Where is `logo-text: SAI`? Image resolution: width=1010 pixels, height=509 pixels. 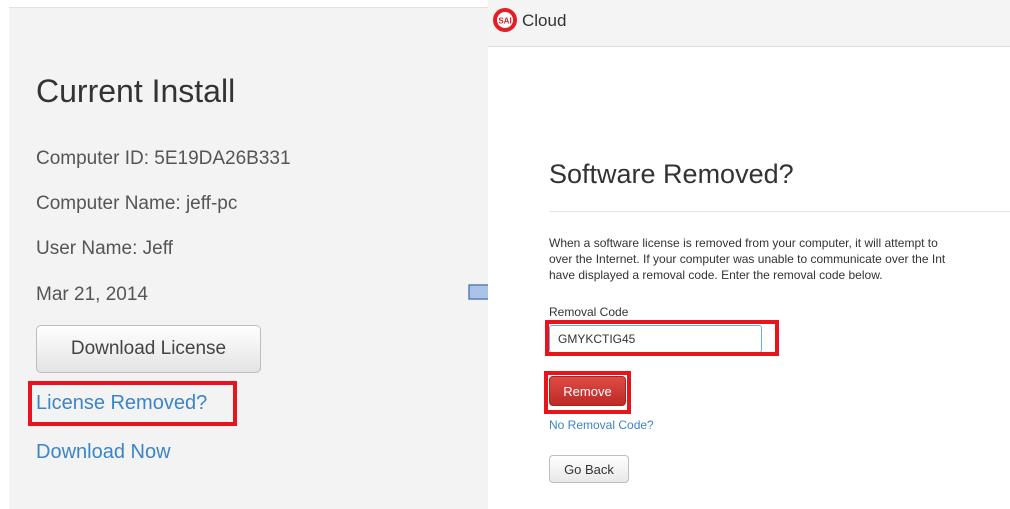 logo-text: SAI is located at coordinates (504, 21).